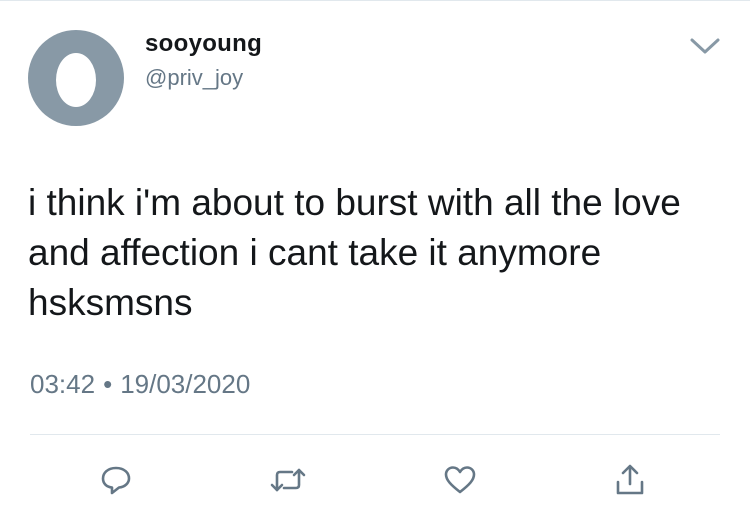 The height and width of the screenshot is (517, 750). I want to click on share-icon, so click(630, 479).